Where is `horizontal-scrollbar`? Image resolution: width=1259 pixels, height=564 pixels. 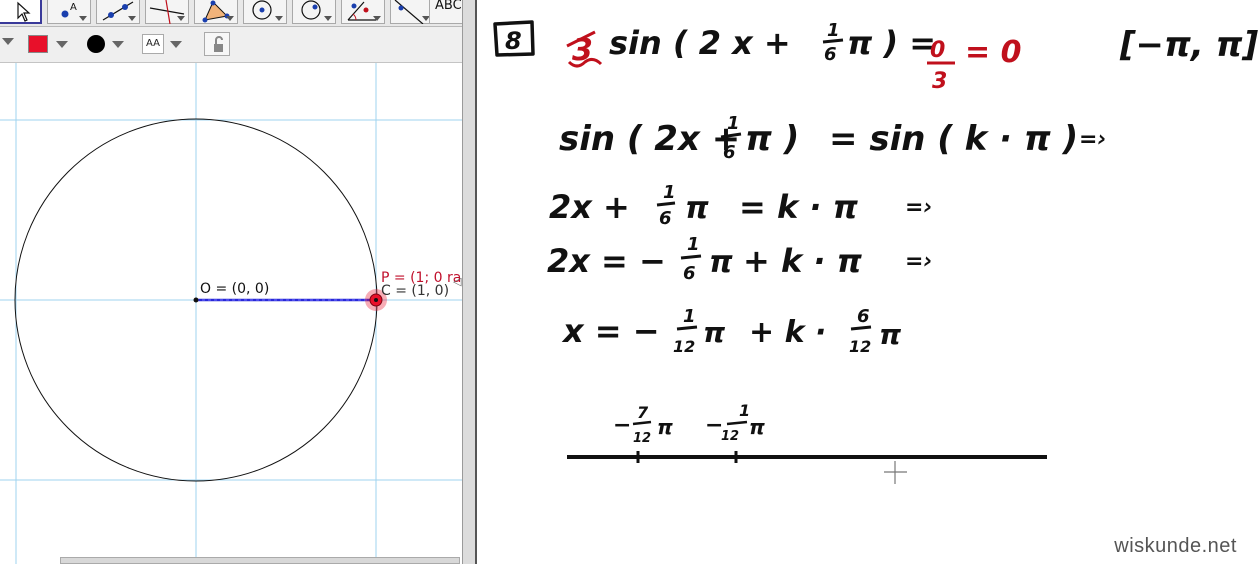 horizontal-scrollbar is located at coordinates (260, 560).